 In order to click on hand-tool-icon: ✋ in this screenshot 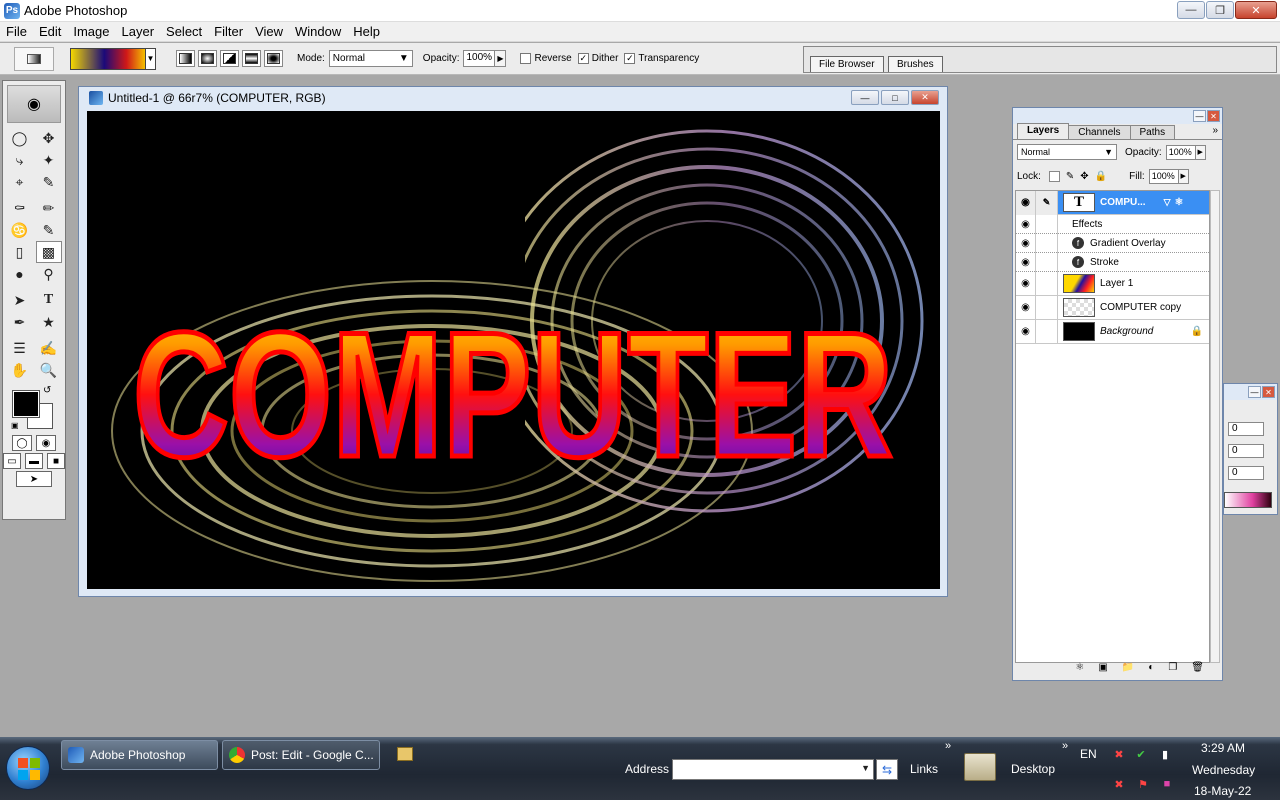, I will do `click(20, 370)`.